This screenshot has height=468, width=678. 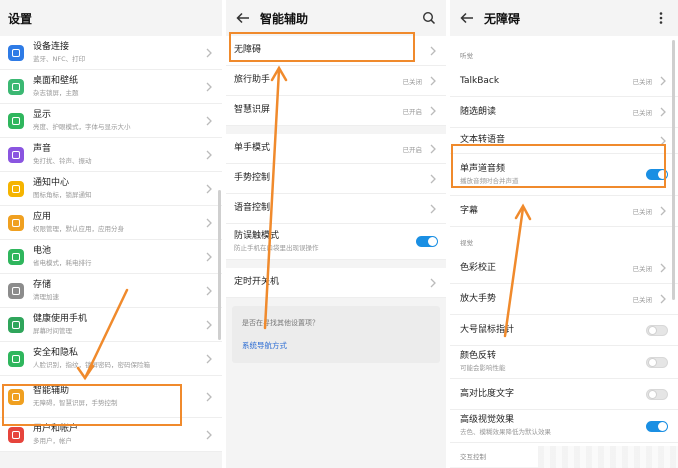 What do you see at coordinates (657, 394) in the screenshot?
I see `high-contrast-toggle` at bounding box center [657, 394].